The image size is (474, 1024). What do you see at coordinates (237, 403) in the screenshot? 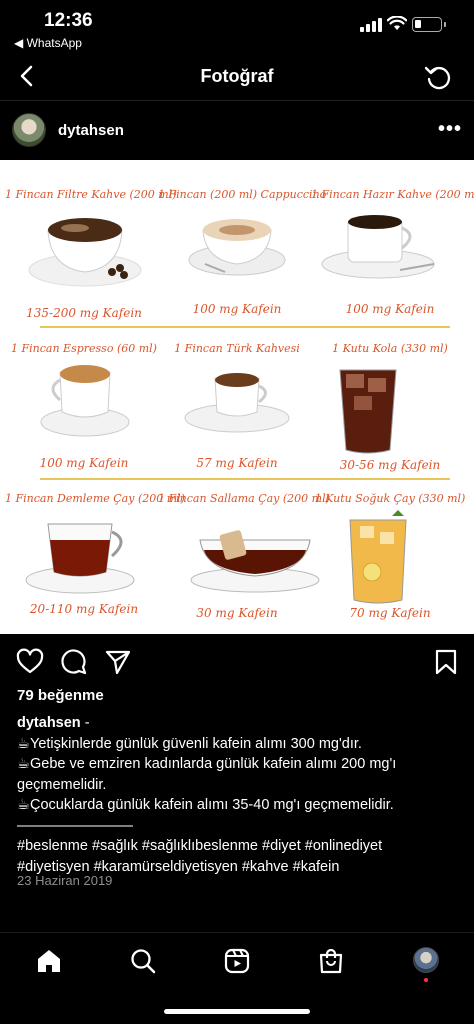
I see `turkish-coffee-illustration` at bounding box center [237, 403].